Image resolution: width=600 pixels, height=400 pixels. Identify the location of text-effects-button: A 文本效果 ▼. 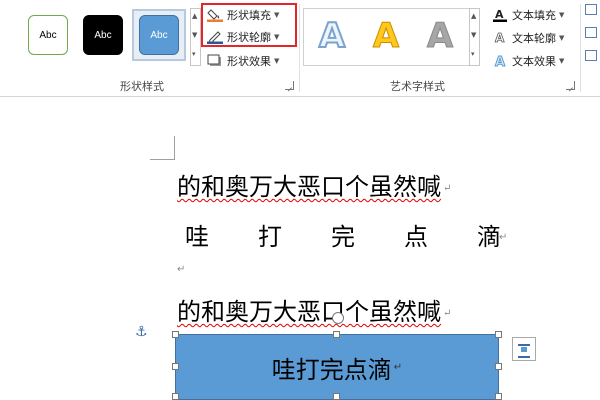
(528, 61).